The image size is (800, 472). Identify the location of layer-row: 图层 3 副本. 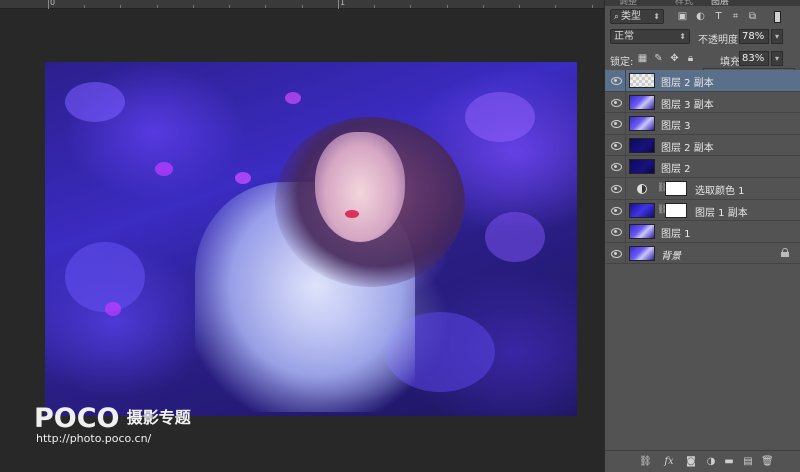
(702, 102).